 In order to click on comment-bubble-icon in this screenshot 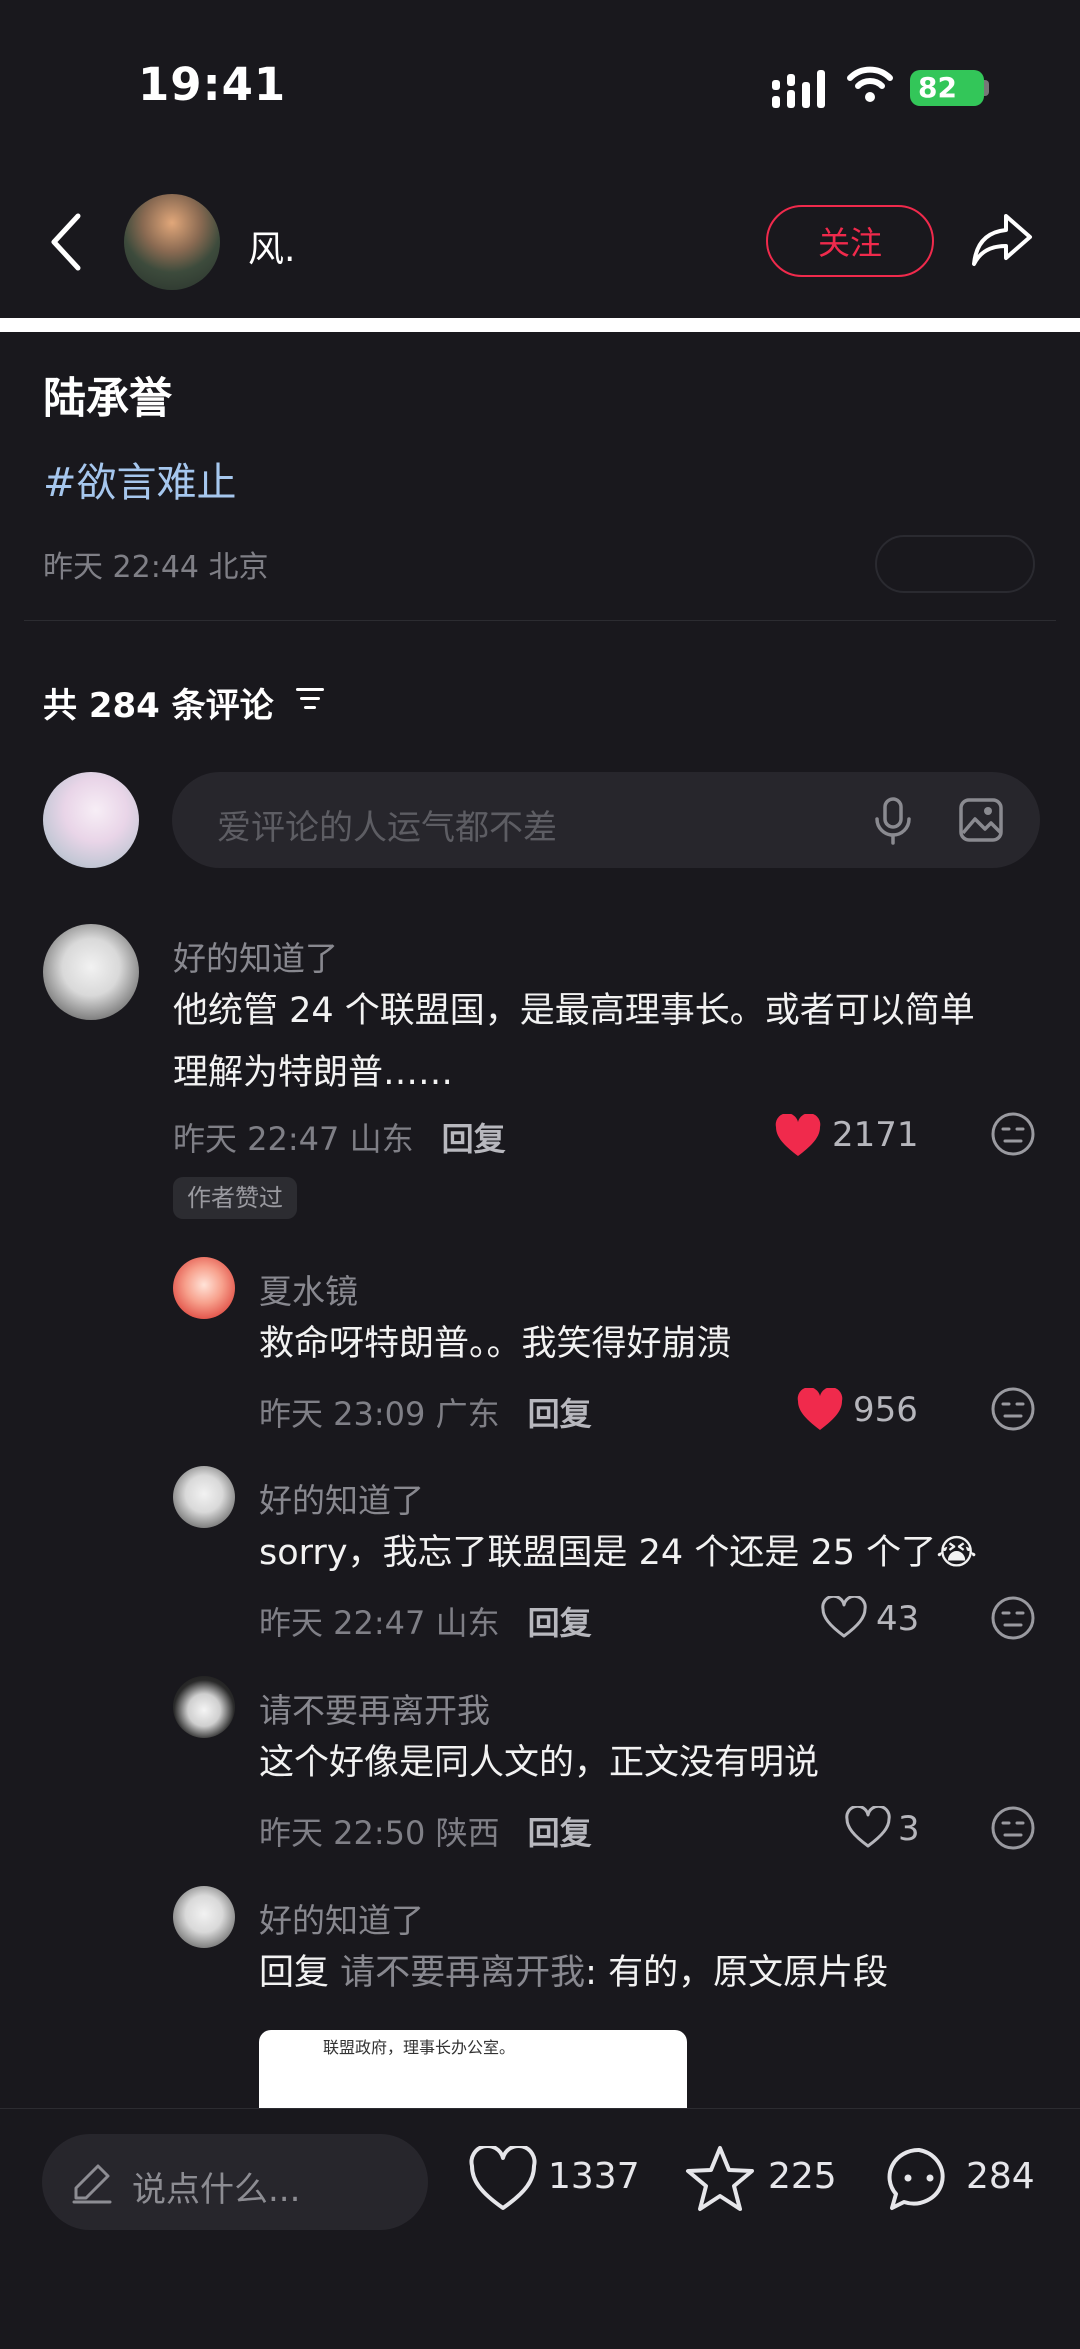, I will do `click(919, 2179)`.